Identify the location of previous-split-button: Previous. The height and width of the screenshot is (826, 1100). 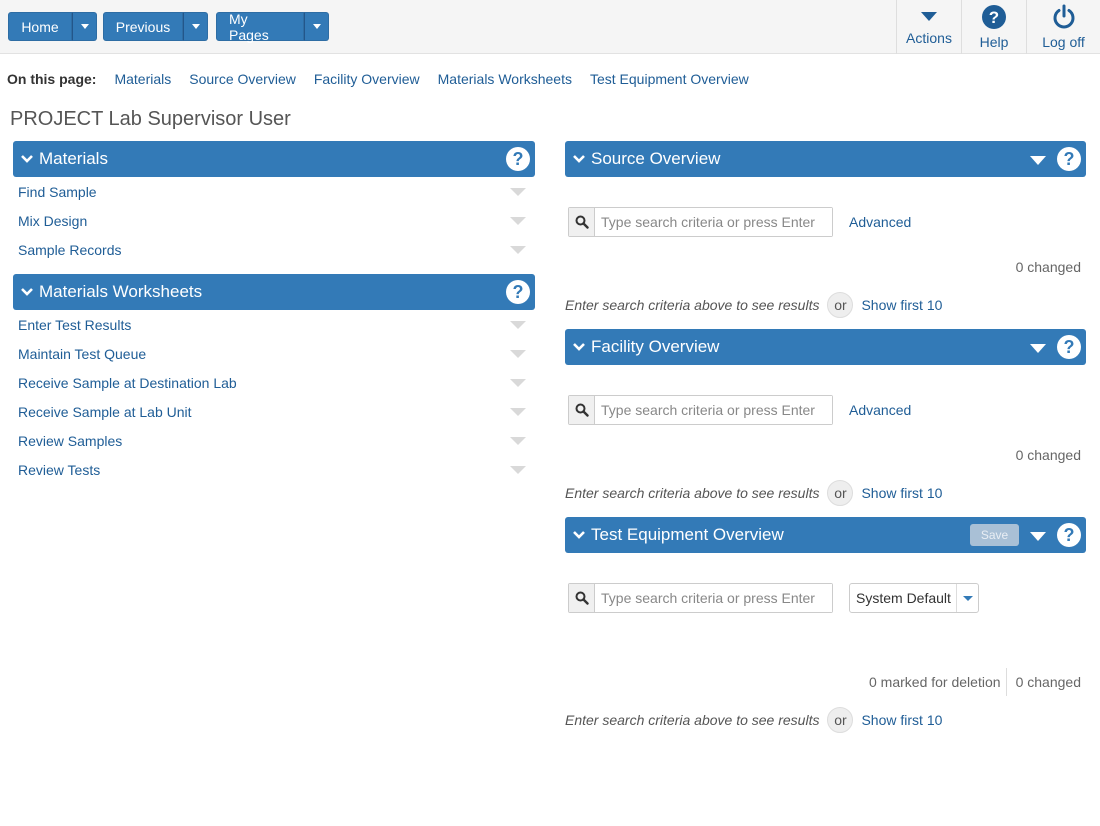
(155, 26).